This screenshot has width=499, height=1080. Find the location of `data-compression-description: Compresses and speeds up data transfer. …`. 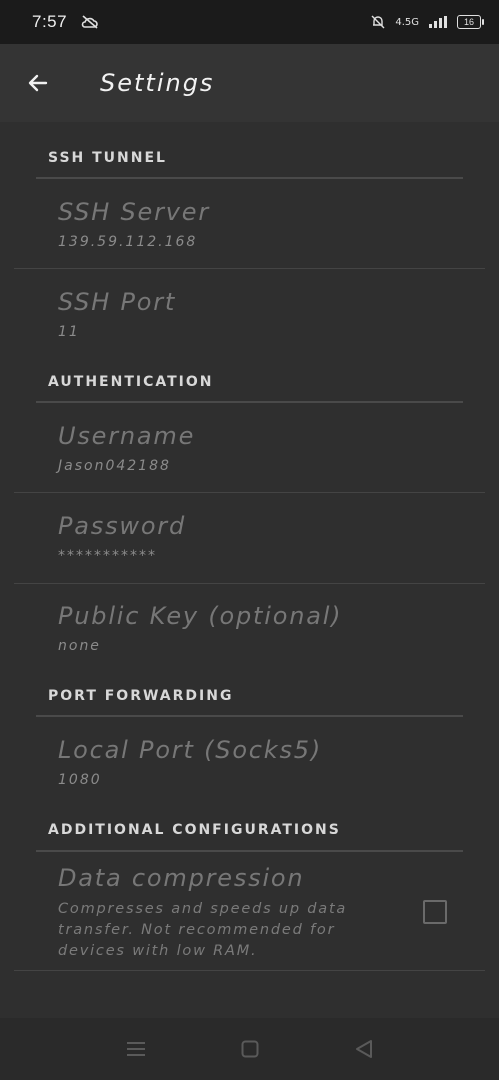

data-compression-description: Compresses and speeds up data transfer. … is located at coordinates (203, 930).